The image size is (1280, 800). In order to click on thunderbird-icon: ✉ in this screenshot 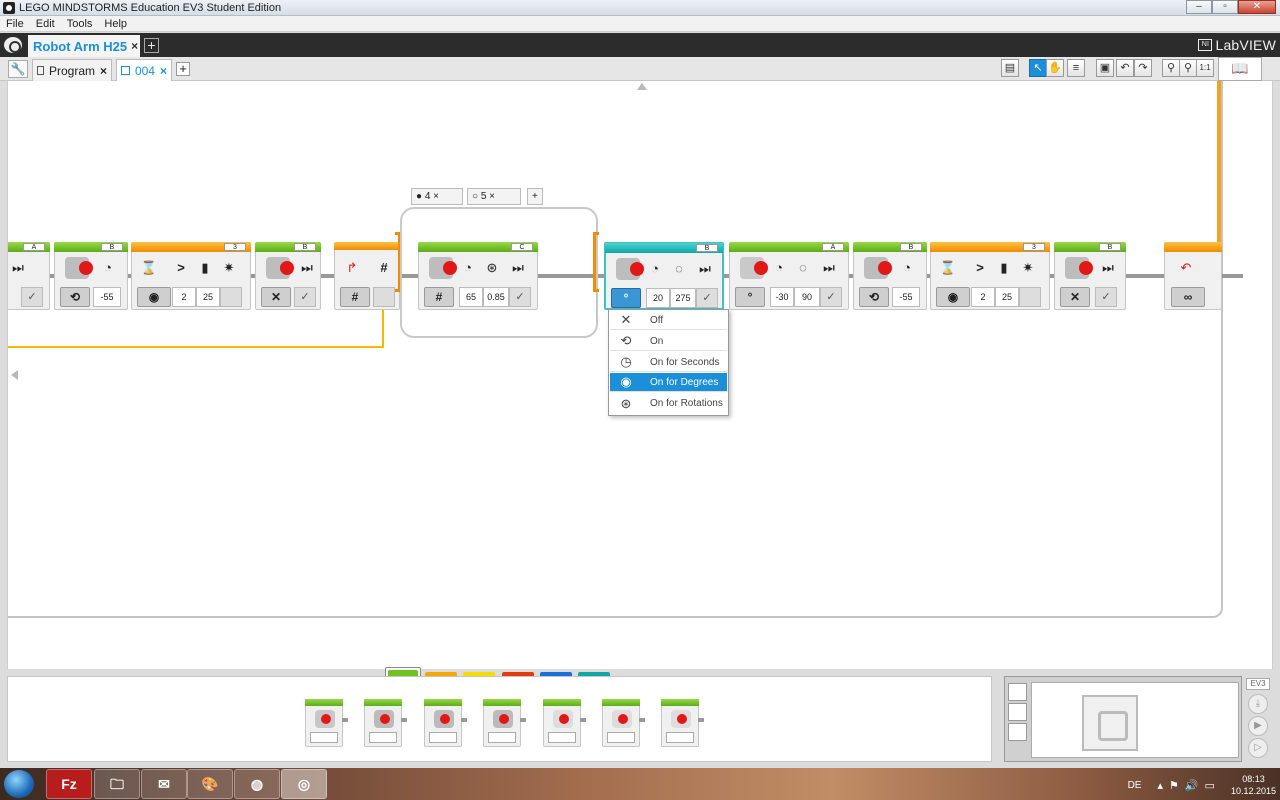, I will do `click(164, 784)`.